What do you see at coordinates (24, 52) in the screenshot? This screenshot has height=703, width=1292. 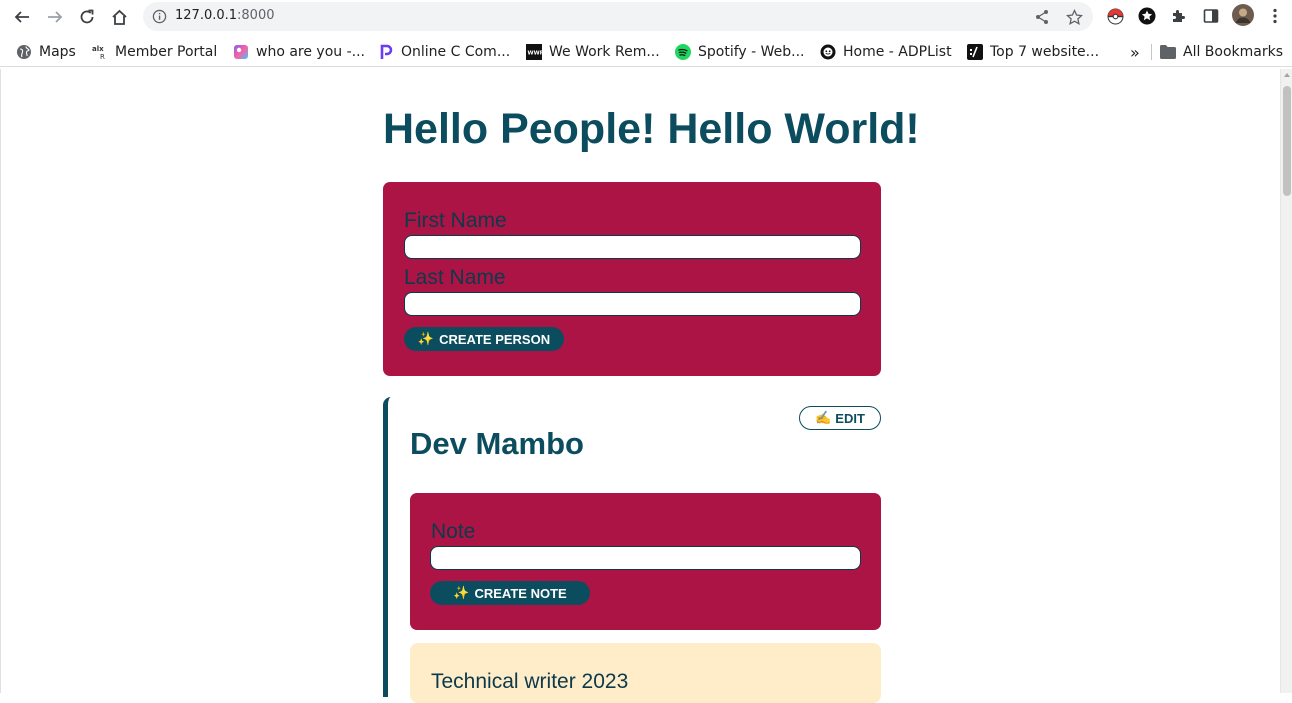 I see `globe-icon` at bounding box center [24, 52].